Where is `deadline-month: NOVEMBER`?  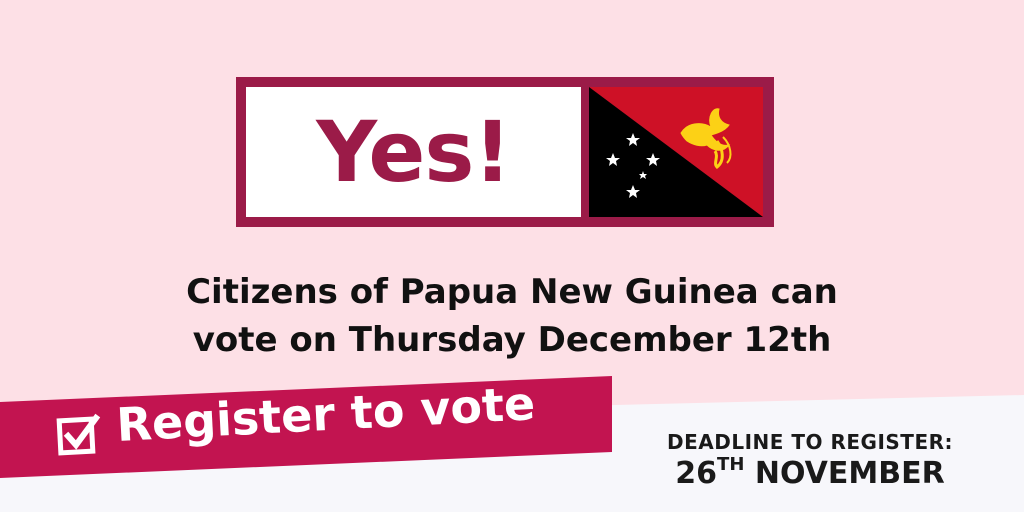 deadline-month: NOVEMBER is located at coordinates (849, 473).